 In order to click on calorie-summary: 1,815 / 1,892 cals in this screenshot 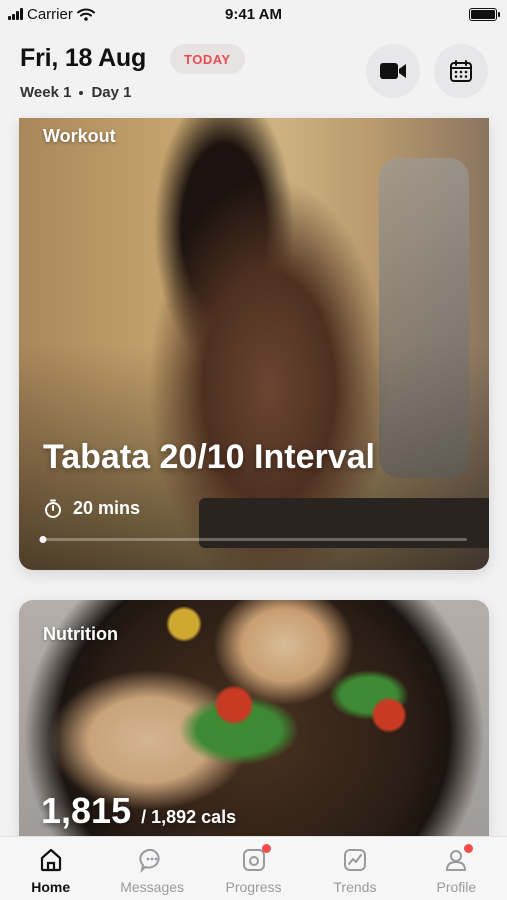, I will do `click(138, 811)`.